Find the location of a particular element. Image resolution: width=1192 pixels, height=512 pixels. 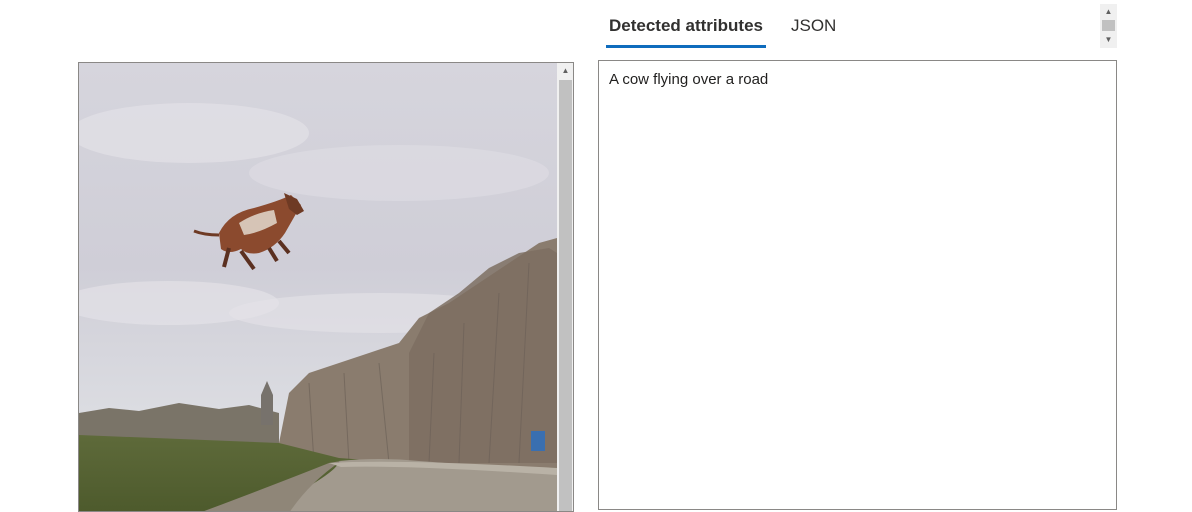

tab-bar: Detected attributes JSON is located at coordinates (721, 24).